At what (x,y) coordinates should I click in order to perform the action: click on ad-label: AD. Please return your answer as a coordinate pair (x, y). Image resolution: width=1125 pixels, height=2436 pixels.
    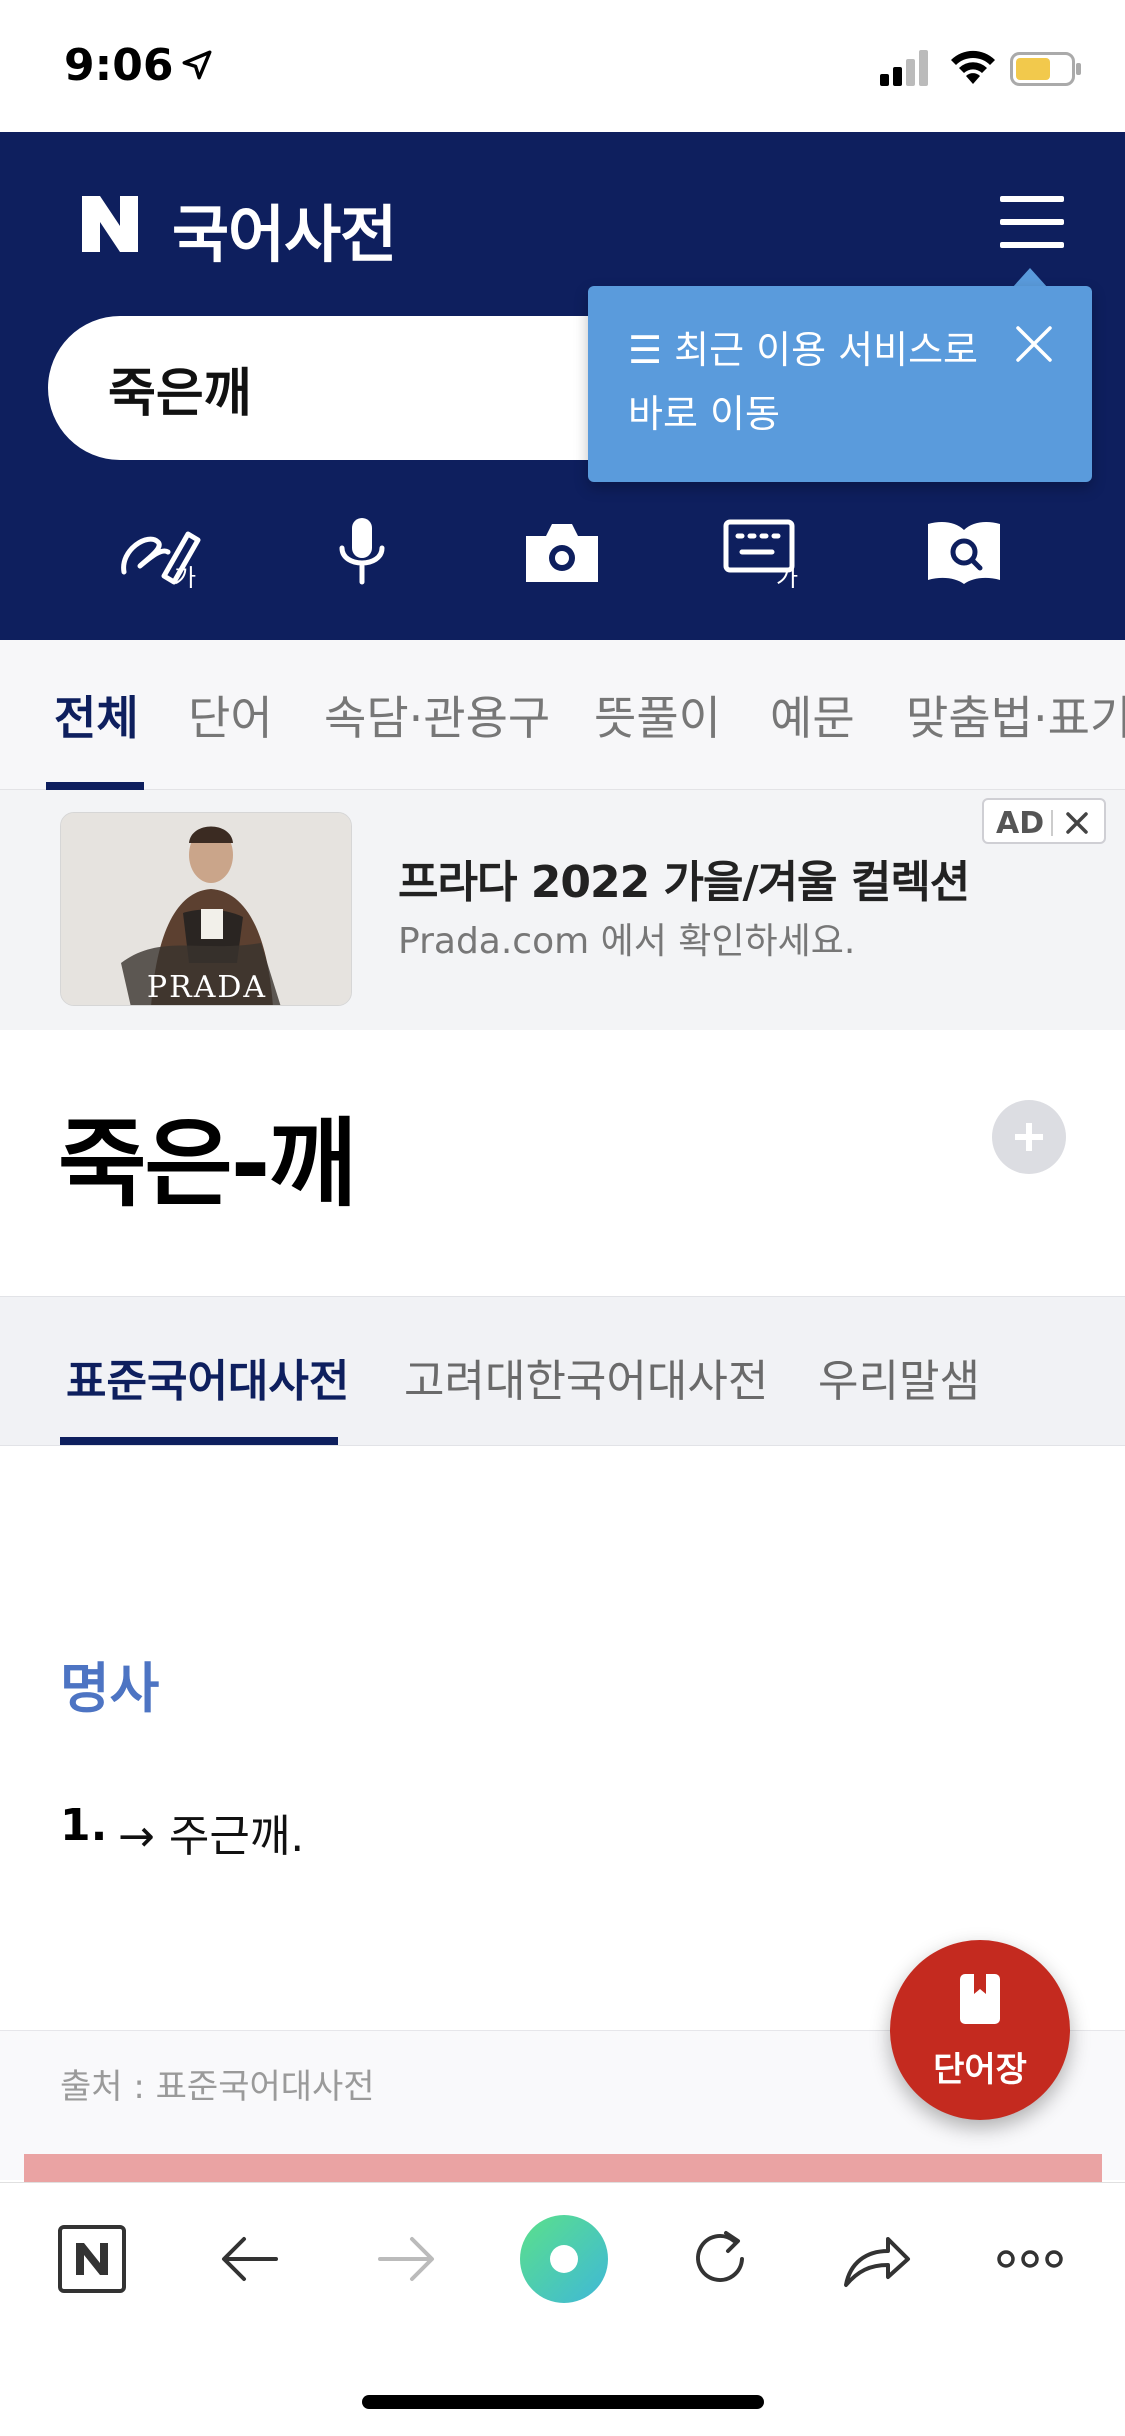
    Looking at the image, I should click on (1020, 823).